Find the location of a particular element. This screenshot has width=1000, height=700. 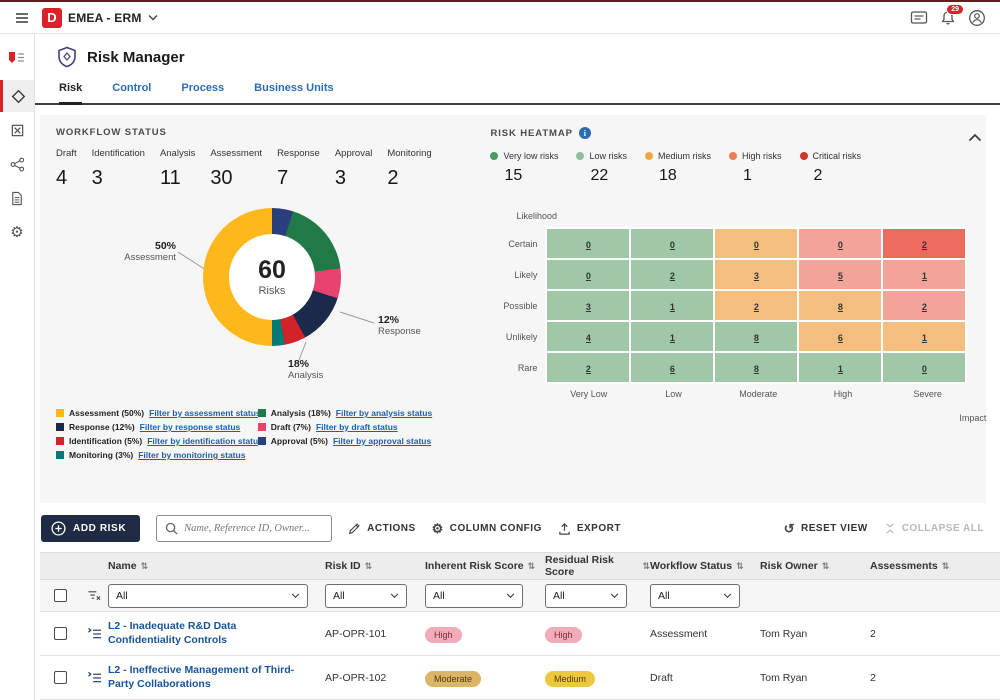

export-button: EXPORT is located at coordinates (589, 529).